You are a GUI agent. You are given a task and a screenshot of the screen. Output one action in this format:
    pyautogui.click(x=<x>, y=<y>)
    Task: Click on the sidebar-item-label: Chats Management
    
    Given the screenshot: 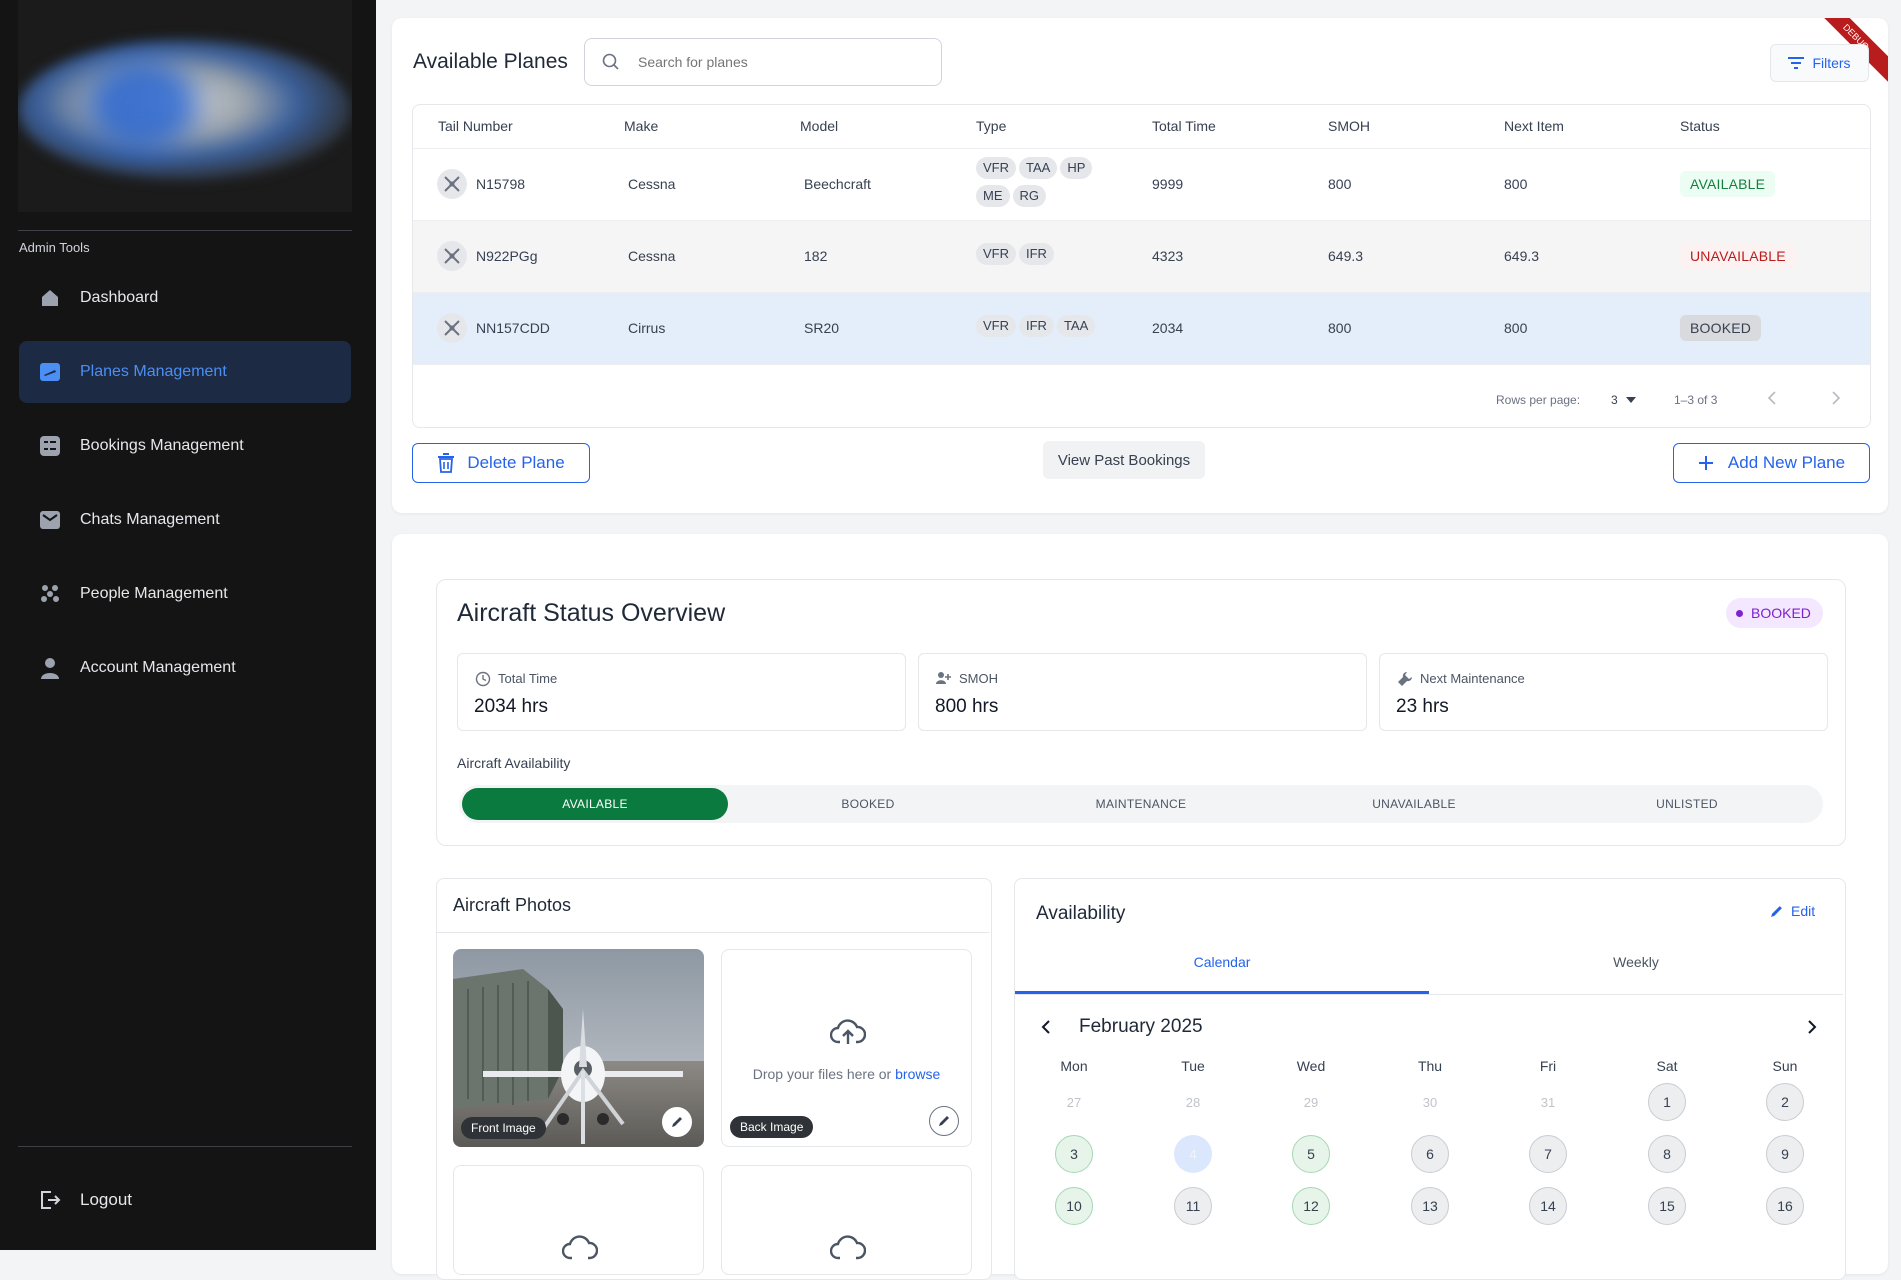 What is the action you would take?
    pyautogui.click(x=150, y=519)
    